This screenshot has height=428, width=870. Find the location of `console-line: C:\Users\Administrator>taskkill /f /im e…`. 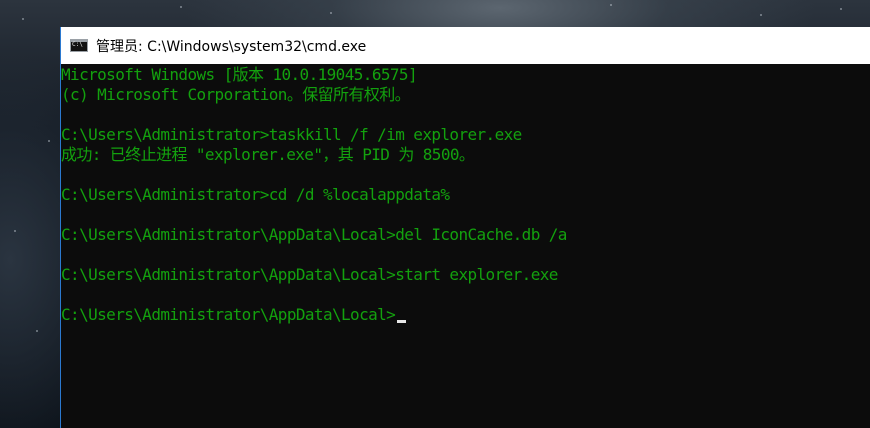

console-line: C:\Users\Administrator>taskkill /f /im e… is located at coordinates (291, 134).